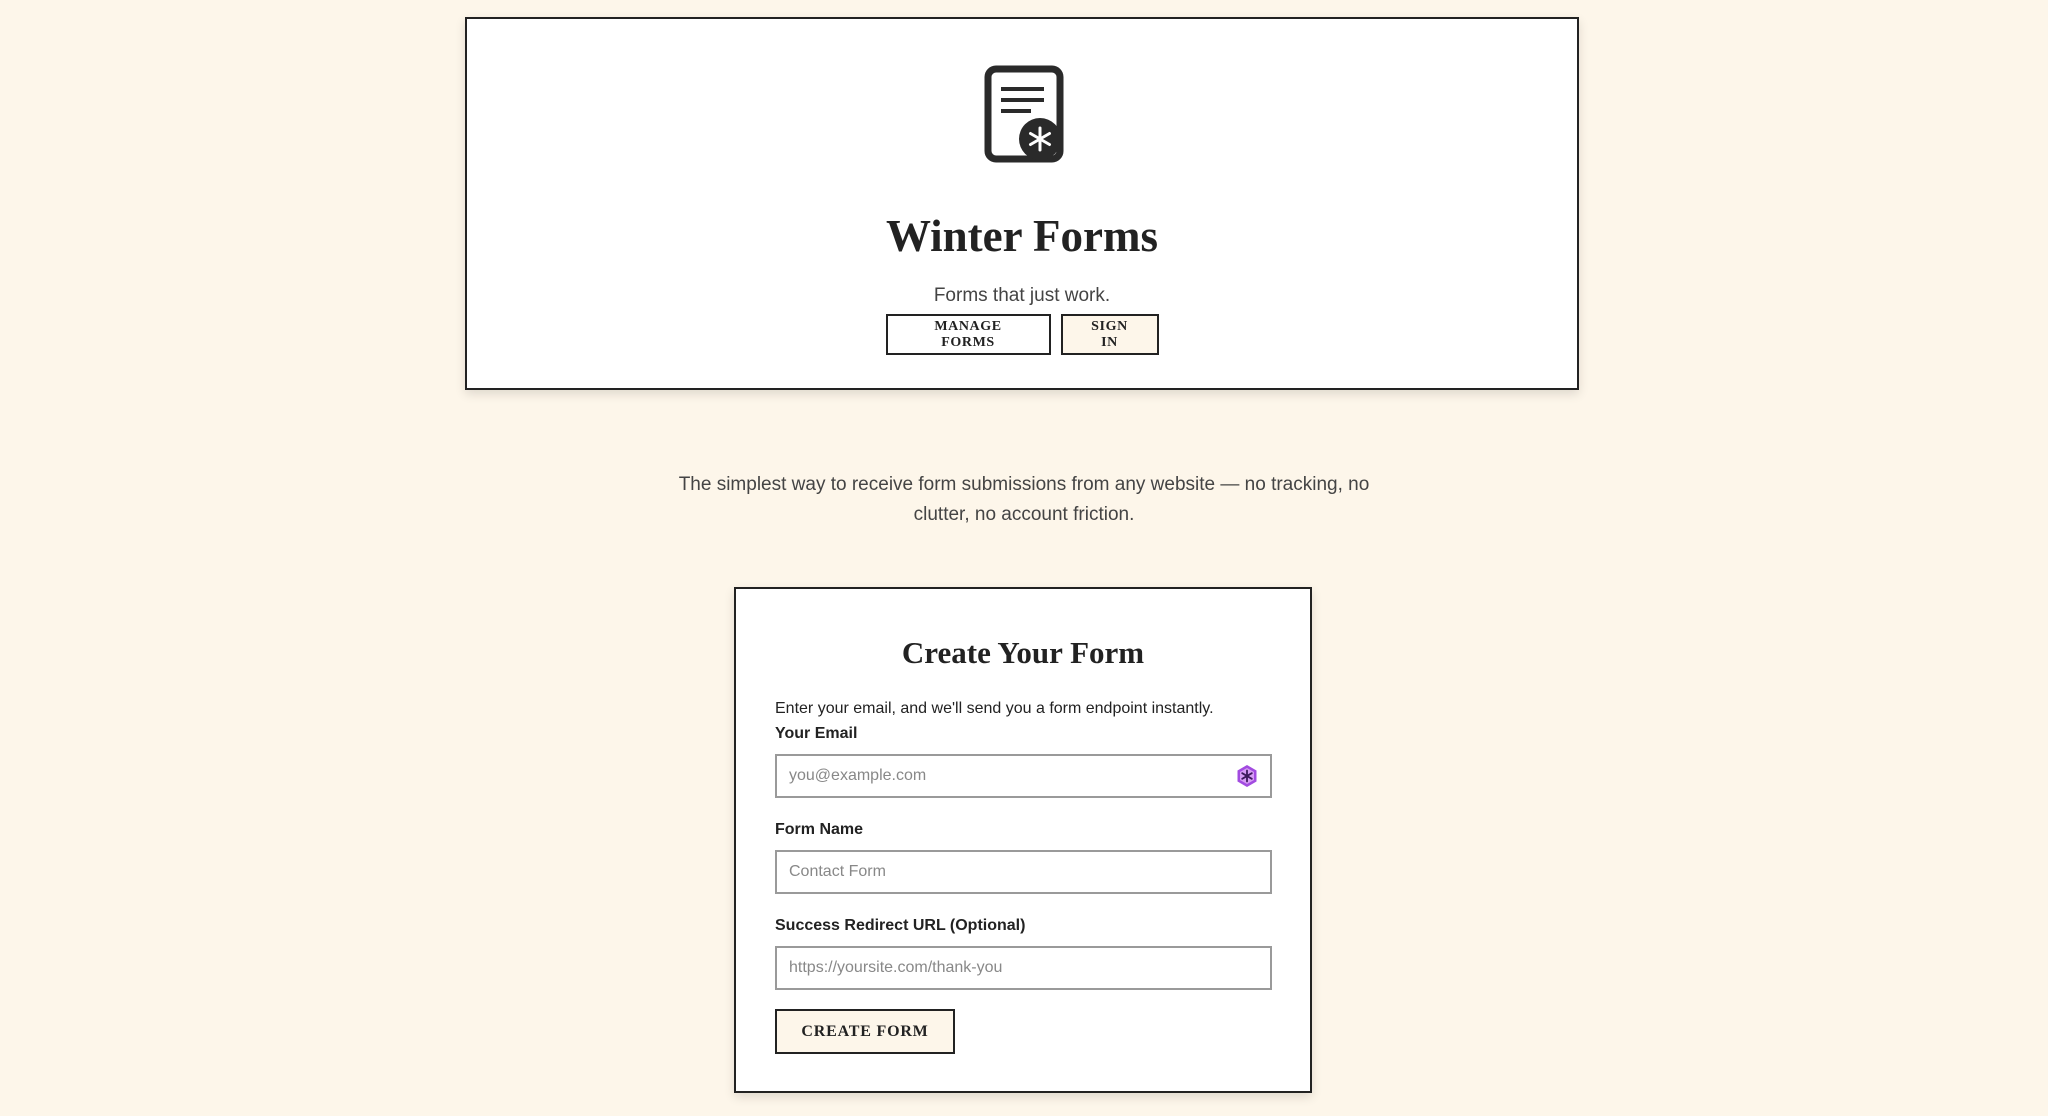 Image resolution: width=2048 pixels, height=1116 pixels. I want to click on document-snowflake-icon, so click(1024, 114).